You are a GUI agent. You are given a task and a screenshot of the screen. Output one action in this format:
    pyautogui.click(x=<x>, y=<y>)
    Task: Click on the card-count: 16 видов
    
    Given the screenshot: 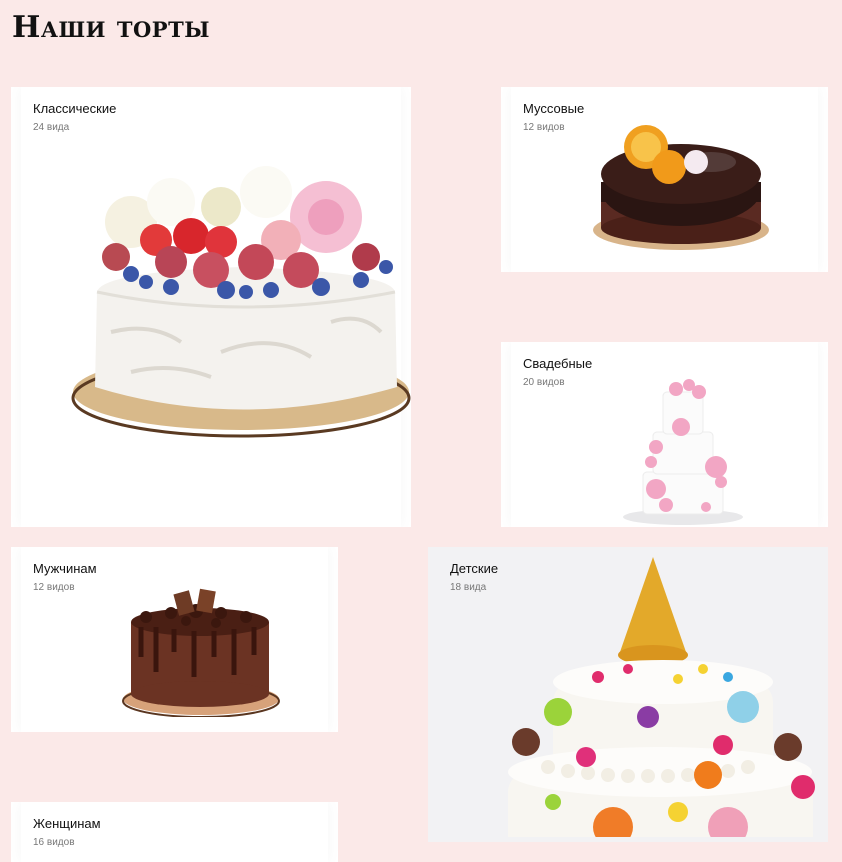 What is the action you would take?
    pyautogui.click(x=54, y=842)
    